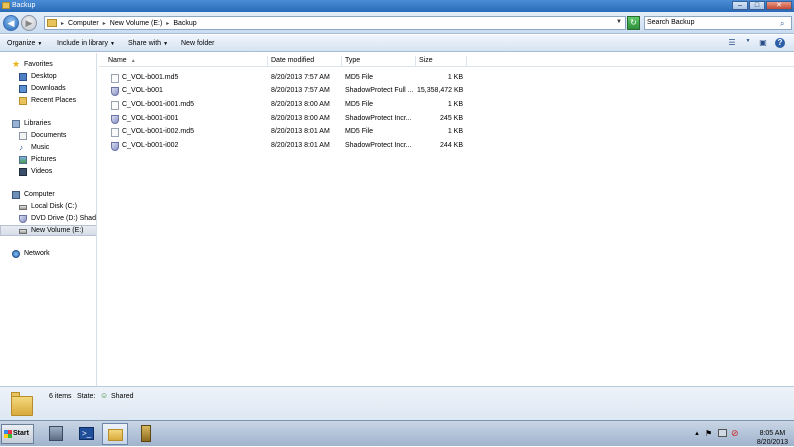 This screenshot has height=447, width=794. I want to click on state-value: Shared, so click(122, 396).